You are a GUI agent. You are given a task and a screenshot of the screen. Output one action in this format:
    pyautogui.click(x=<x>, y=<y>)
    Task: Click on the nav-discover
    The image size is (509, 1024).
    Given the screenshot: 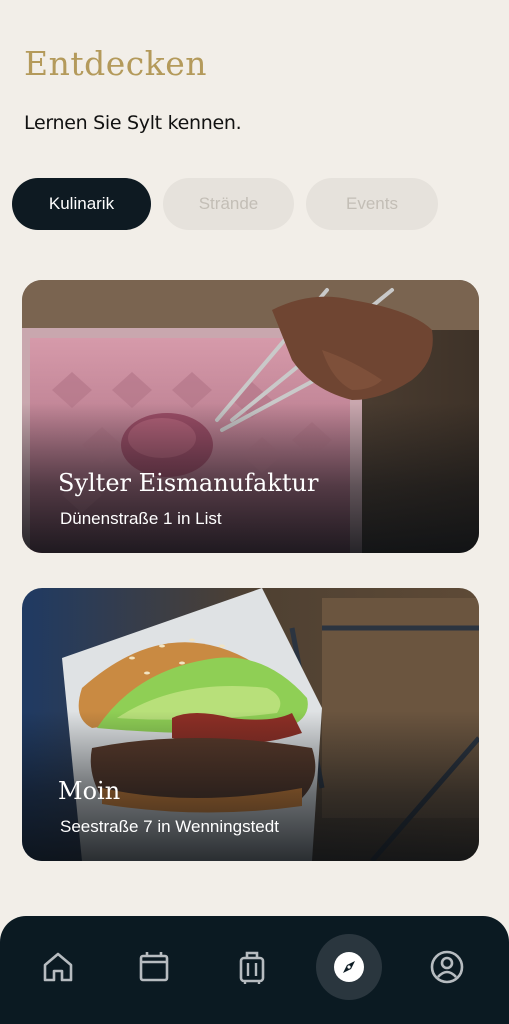 What is the action you would take?
    pyautogui.click(x=349, y=967)
    